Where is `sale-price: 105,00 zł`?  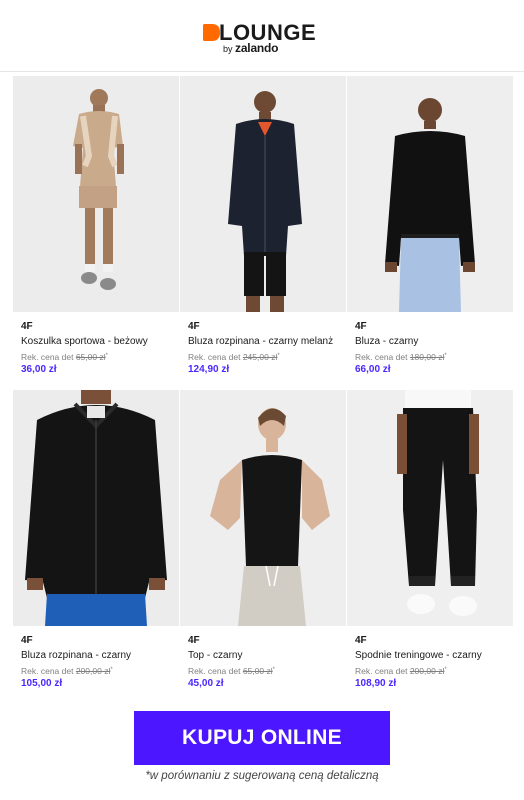 sale-price: 105,00 zł is located at coordinates (42, 683).